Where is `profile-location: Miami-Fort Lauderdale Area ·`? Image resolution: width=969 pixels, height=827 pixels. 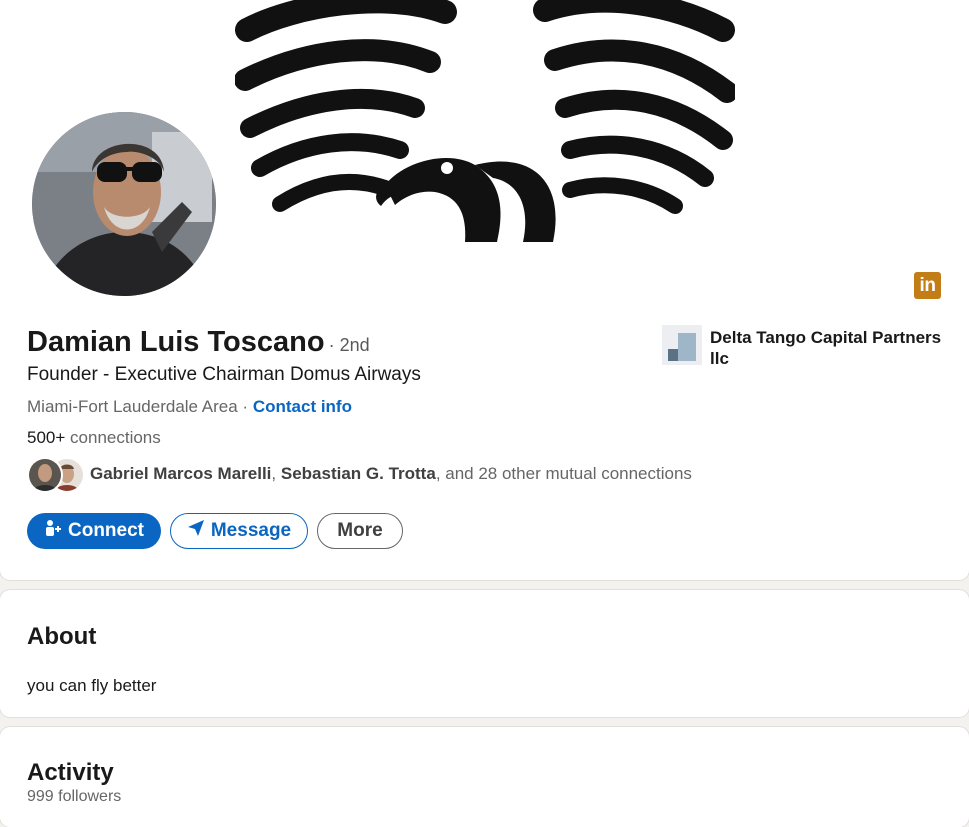
profile-location: Miami-Fort Lauderdale Area · is located at coordinates (138, 406).